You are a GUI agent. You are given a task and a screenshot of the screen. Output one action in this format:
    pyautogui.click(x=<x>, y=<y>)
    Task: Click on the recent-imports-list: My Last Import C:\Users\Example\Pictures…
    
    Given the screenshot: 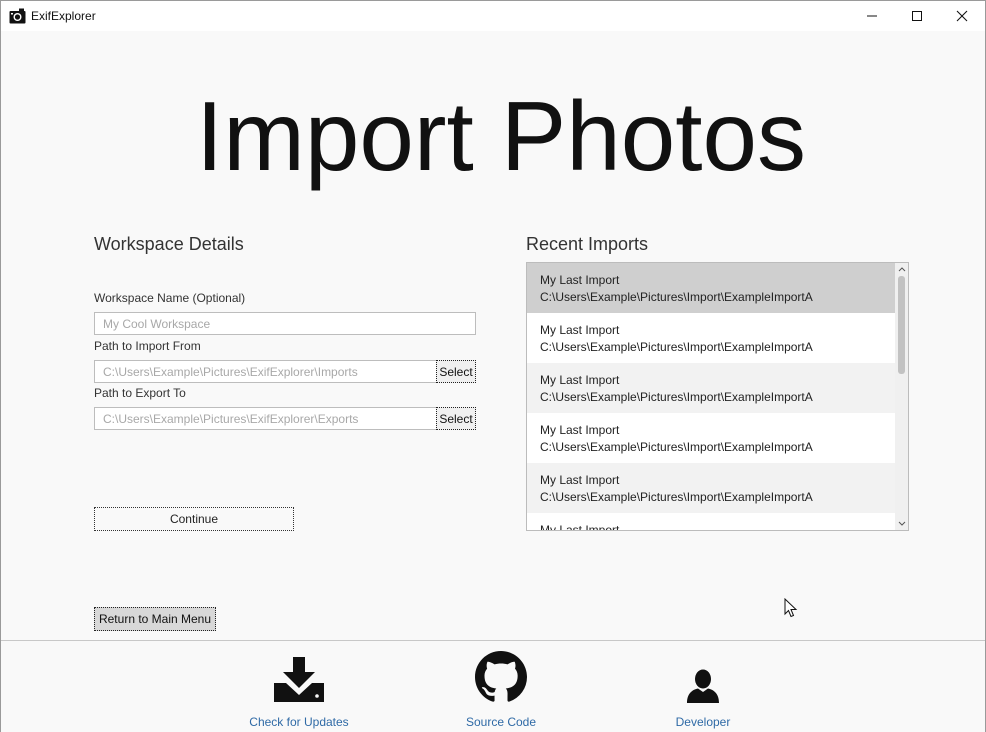 What is the action you would take?
    pyautogui.click(x=717, y=396)
    